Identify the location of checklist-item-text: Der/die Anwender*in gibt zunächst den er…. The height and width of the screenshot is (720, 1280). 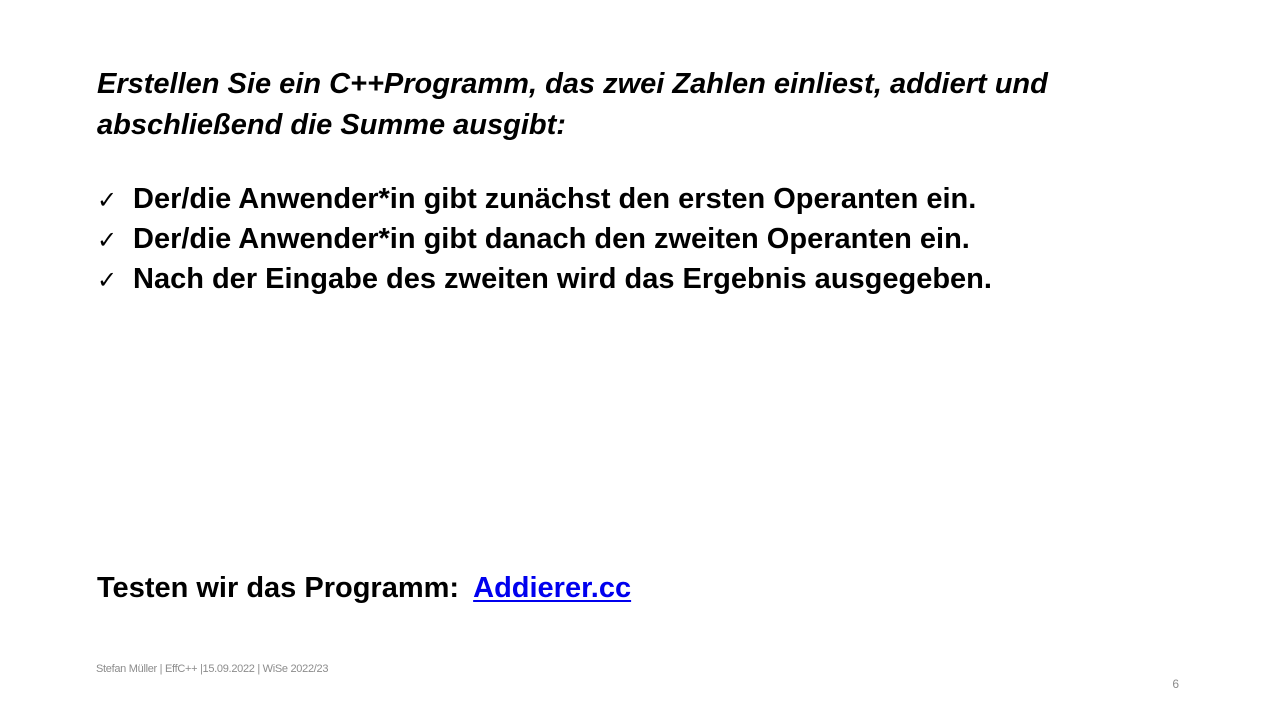
(555, 199).